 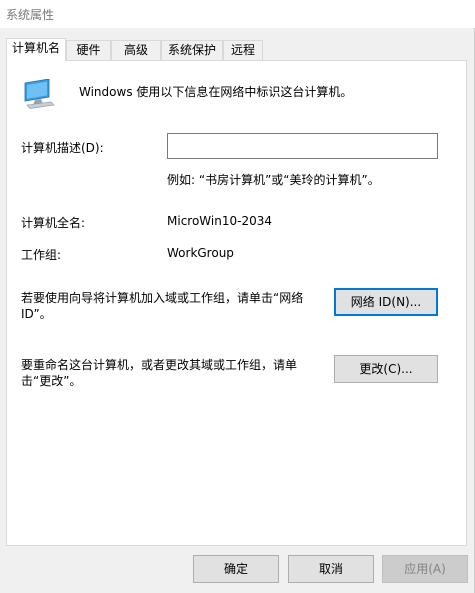 What do you see at coordinates (36, 49) in the screenshot?
I see `tab-computer-name: 计算机名` at bounding box center [36, 49].